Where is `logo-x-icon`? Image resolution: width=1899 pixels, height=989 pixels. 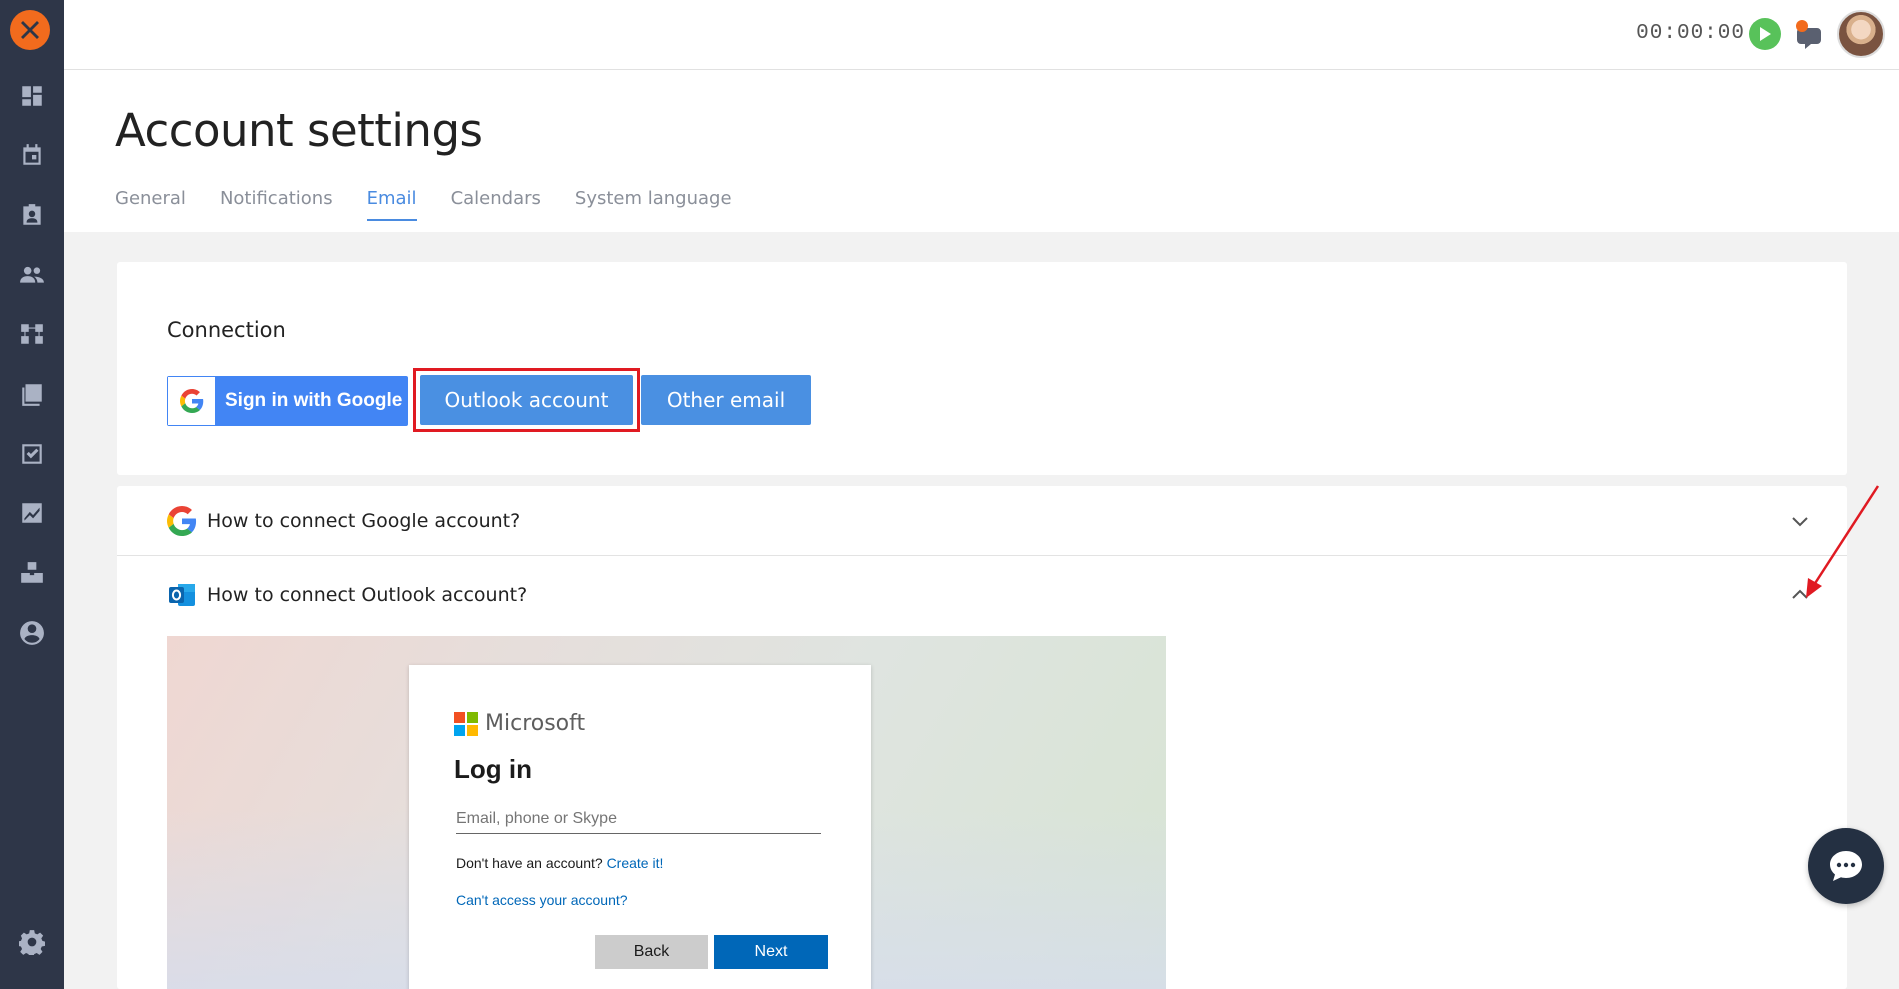
logo-x-icon is located at coordinates (30, 30).